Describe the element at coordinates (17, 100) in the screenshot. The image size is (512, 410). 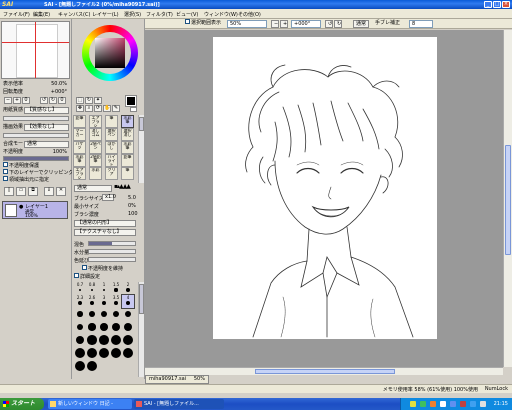
I see `nav-zoom-in-button: +` at that location.